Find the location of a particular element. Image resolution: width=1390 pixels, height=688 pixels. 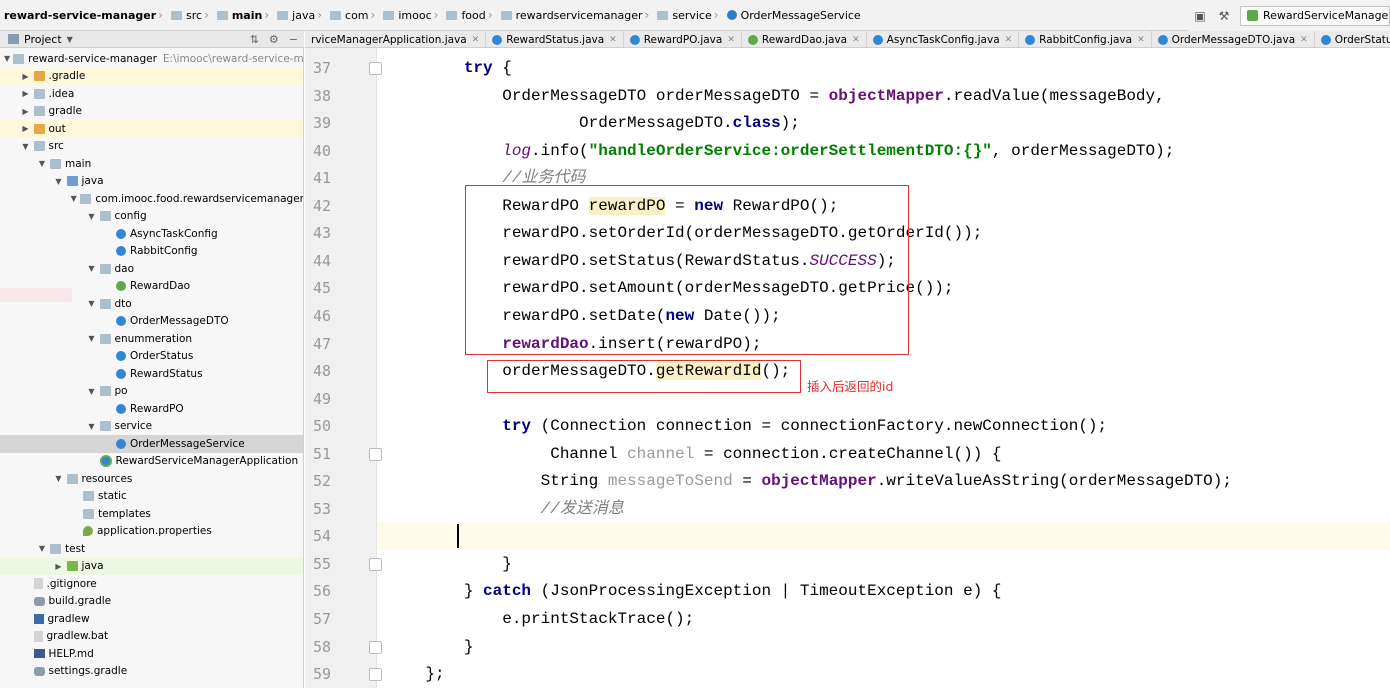

tree-item: OrderStatus is located at coordinates (151, 357).